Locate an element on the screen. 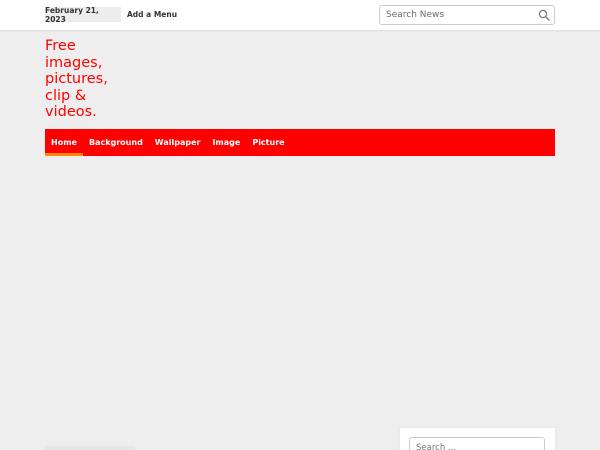 This screenshot has height=450, width=600. main-nav: Home Background Wallpaper Image Picture is located at coordinates (300, 142).